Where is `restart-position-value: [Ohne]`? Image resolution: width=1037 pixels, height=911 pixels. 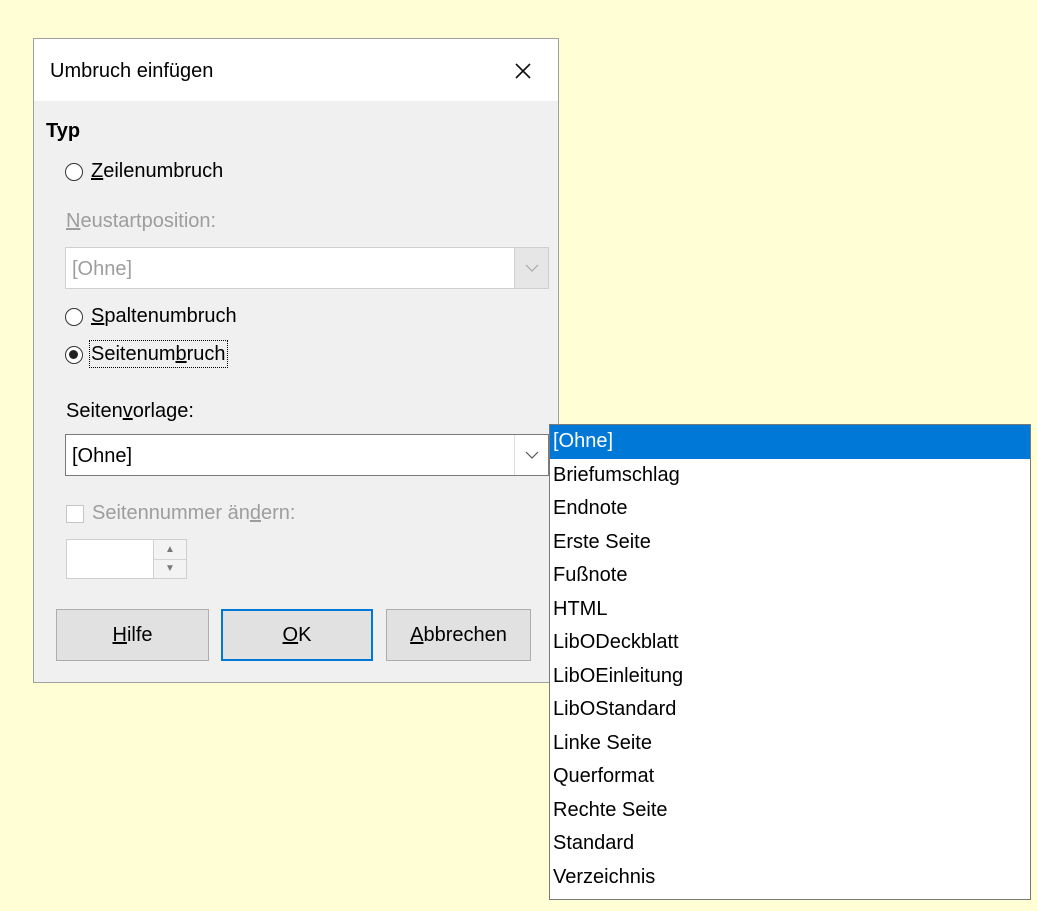
restart-position-value: [Ohne] is located at coordinates (102, 269).